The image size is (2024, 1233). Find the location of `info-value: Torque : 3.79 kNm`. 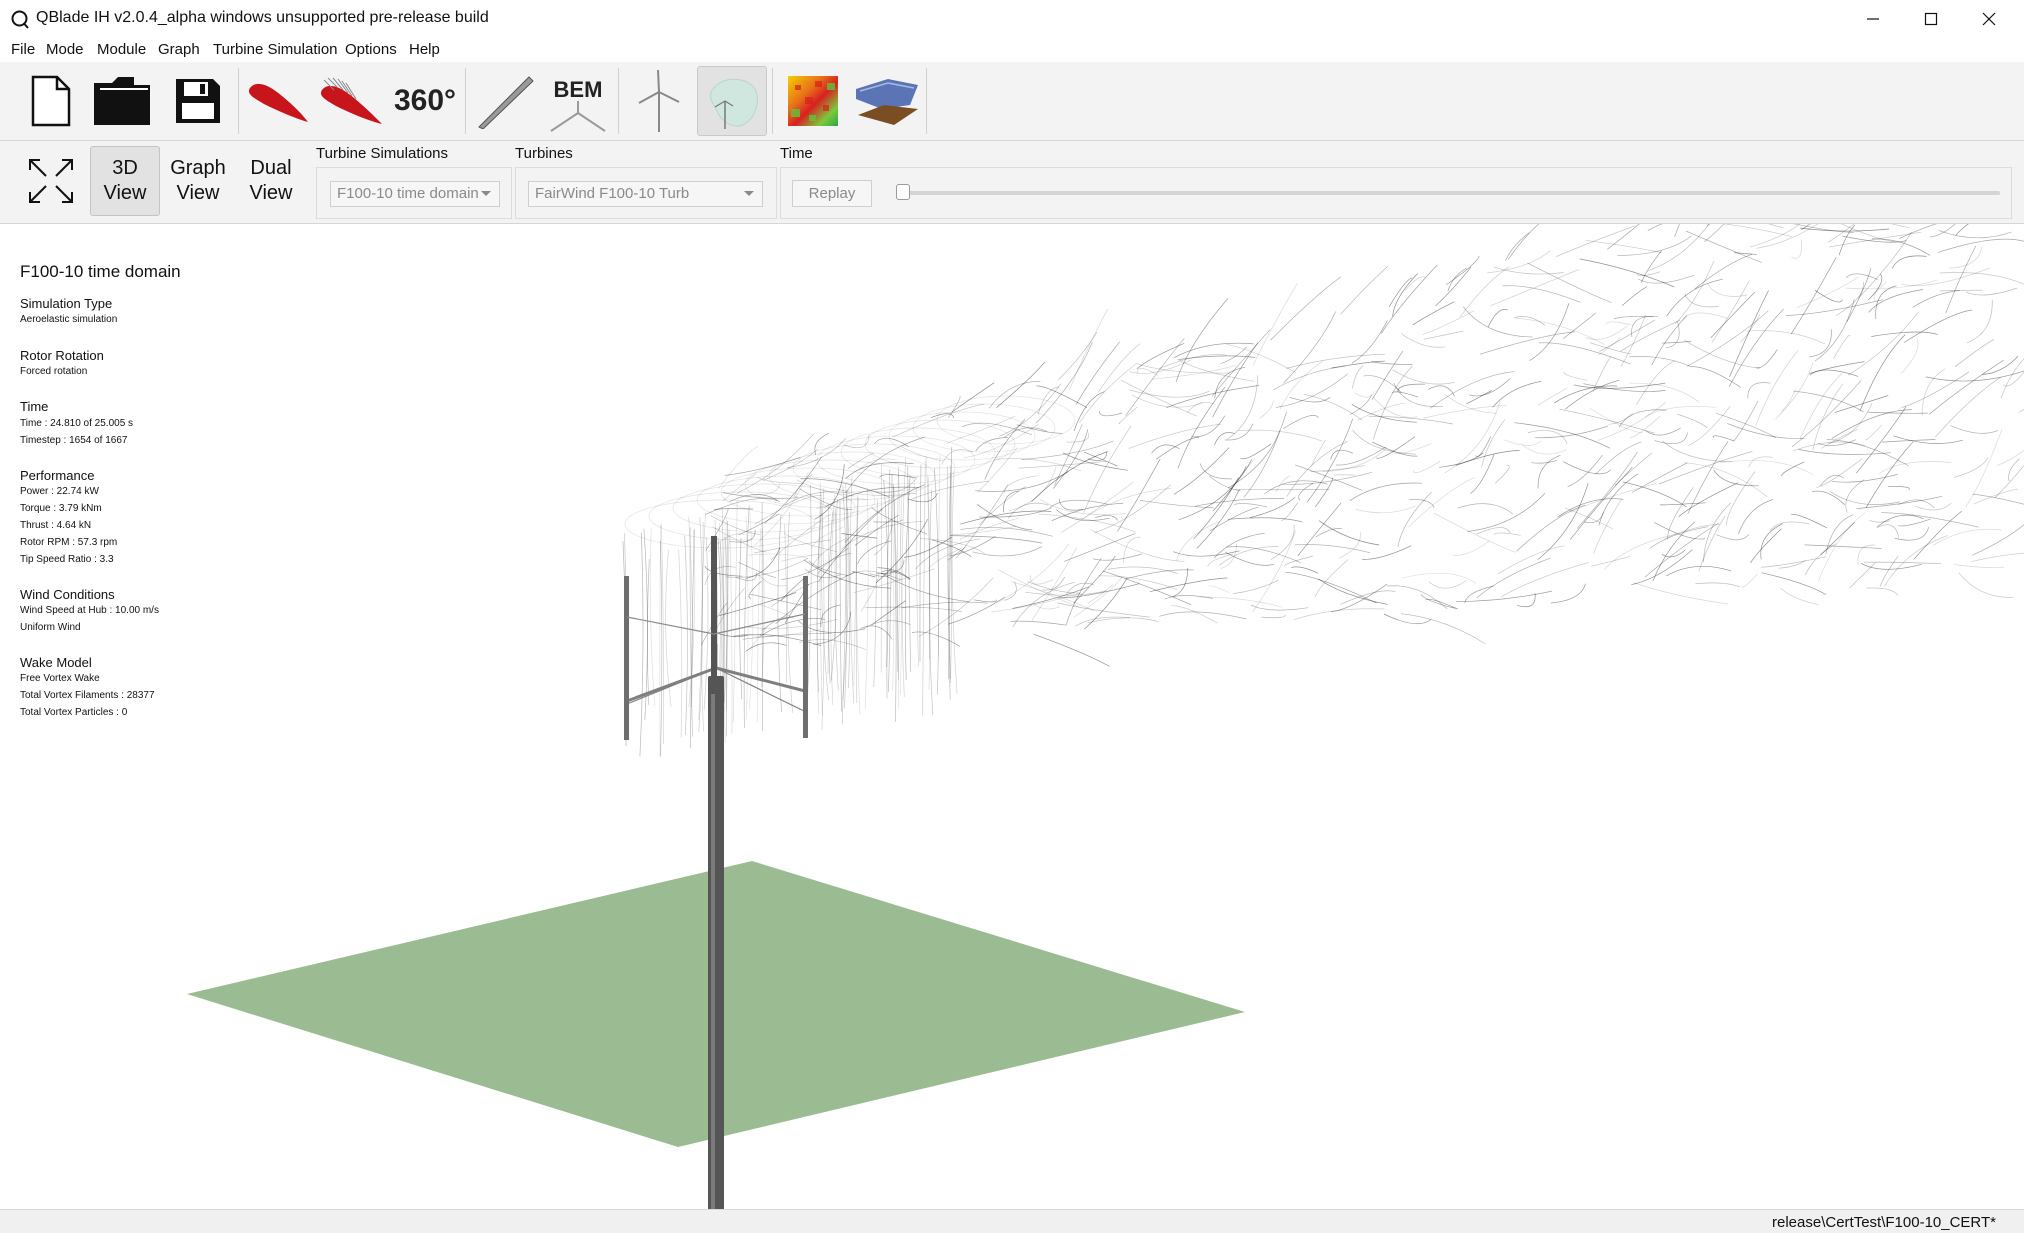

info-value: Torque : 3.79 kNm is located at coordinates (61, 508).